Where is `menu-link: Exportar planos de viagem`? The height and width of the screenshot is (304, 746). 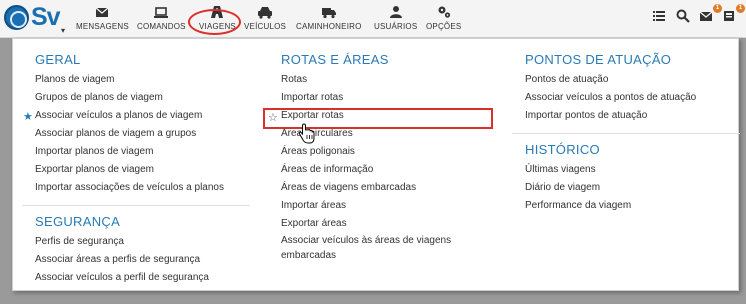 menu-link: Exportar planos de viagem is located at coordinates (142, 170).